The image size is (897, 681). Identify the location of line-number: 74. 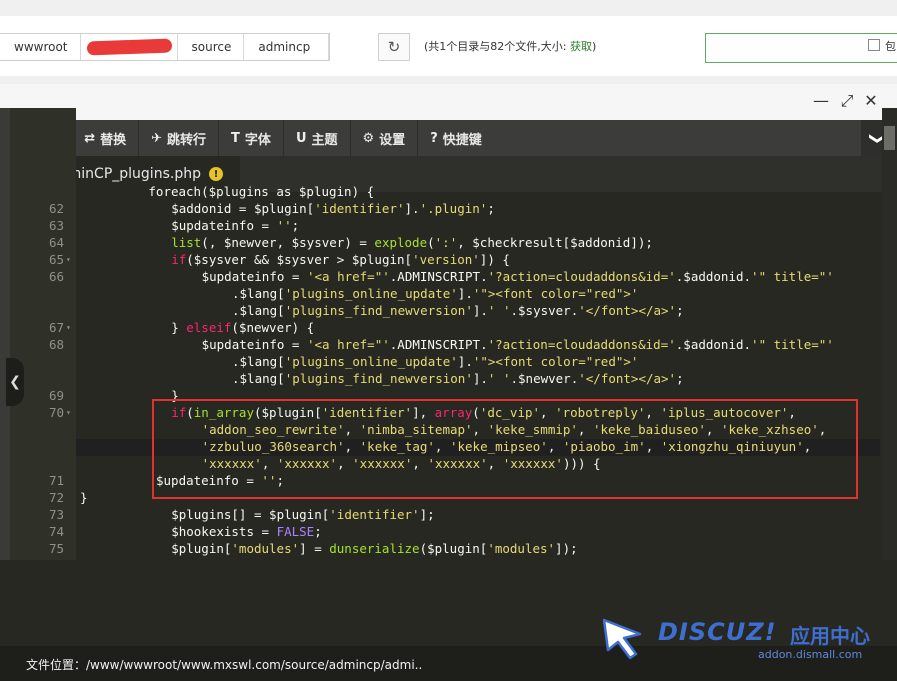
(56, 531).